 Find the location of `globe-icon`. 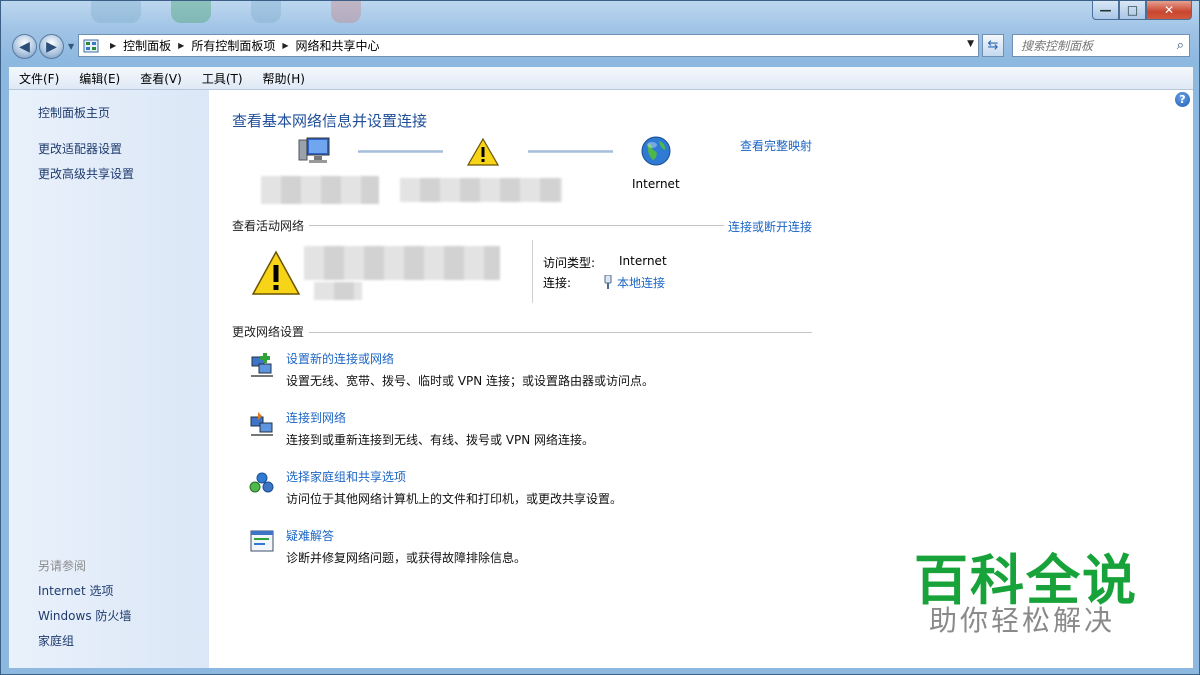

globe-icon is located at coordinates (656, 151).